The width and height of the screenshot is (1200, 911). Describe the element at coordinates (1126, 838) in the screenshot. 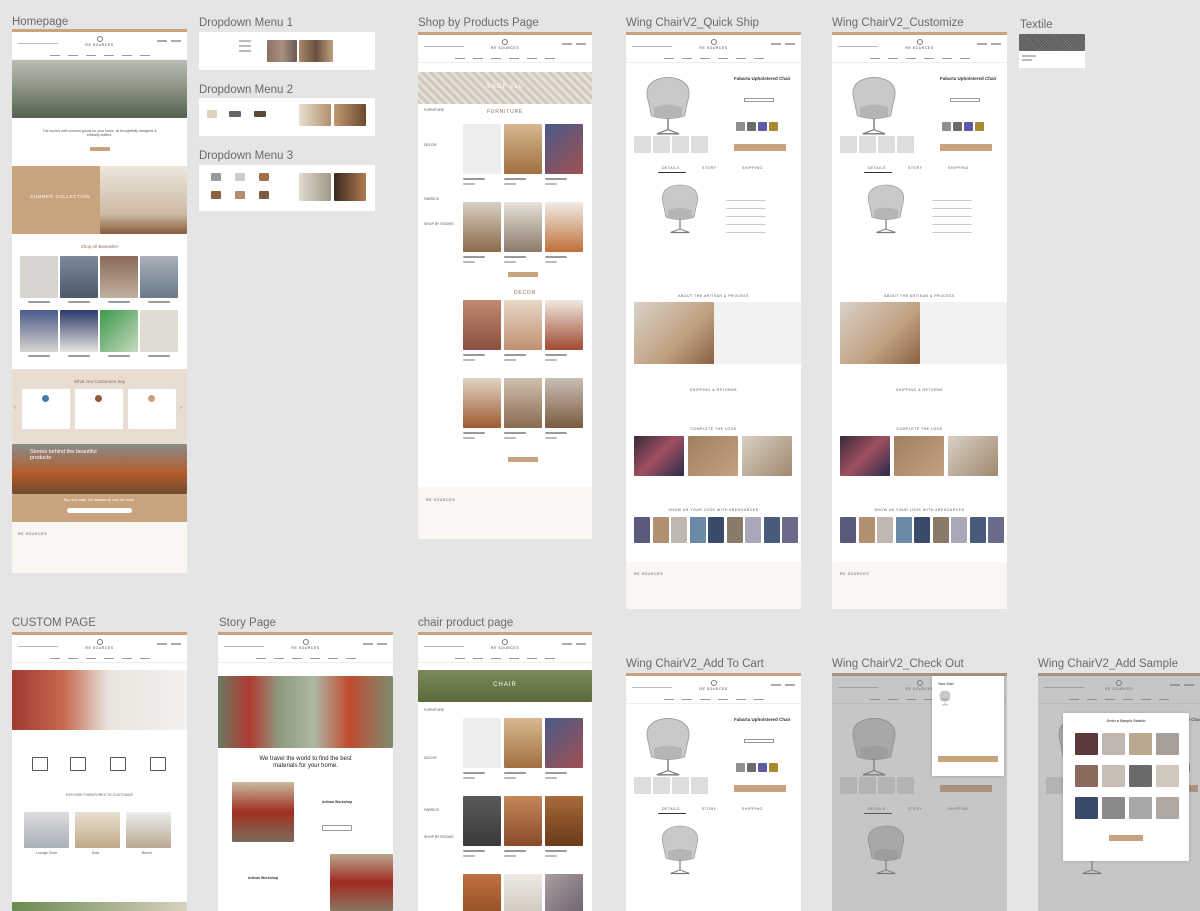

I see `order-sample-button` at that location.